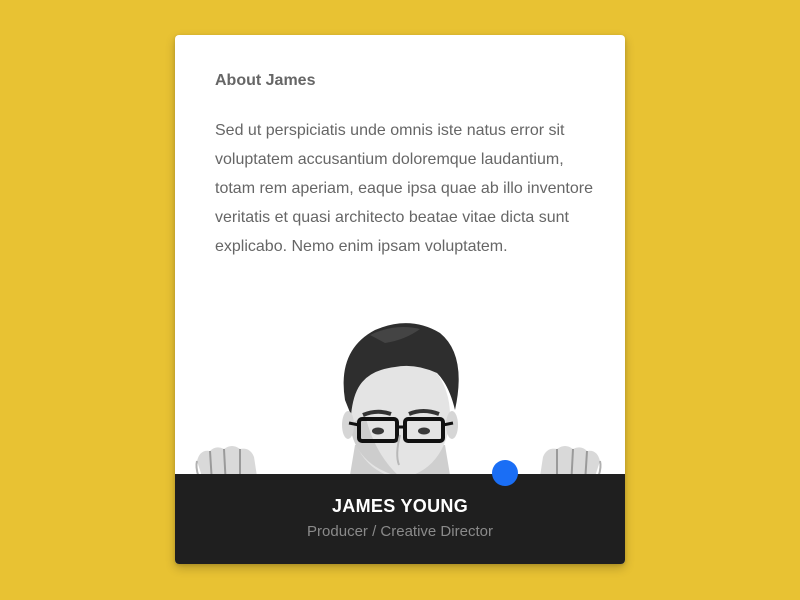 The image size is (800, 600). Describe the element at coordinates (400, 506) in the screenshot. I see `profile-name: JAMES YOUNG` at that location.